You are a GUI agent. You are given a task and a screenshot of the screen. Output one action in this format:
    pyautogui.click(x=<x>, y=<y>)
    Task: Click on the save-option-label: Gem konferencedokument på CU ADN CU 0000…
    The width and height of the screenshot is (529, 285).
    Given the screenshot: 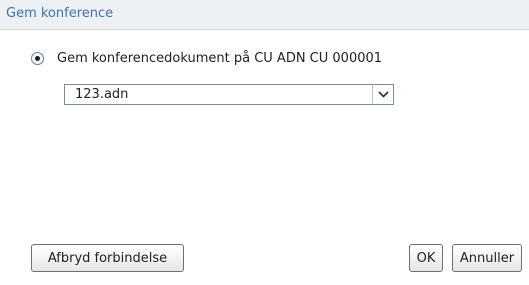 What is the action you would take?
    pyautogui.click(x=219, y=58)
    